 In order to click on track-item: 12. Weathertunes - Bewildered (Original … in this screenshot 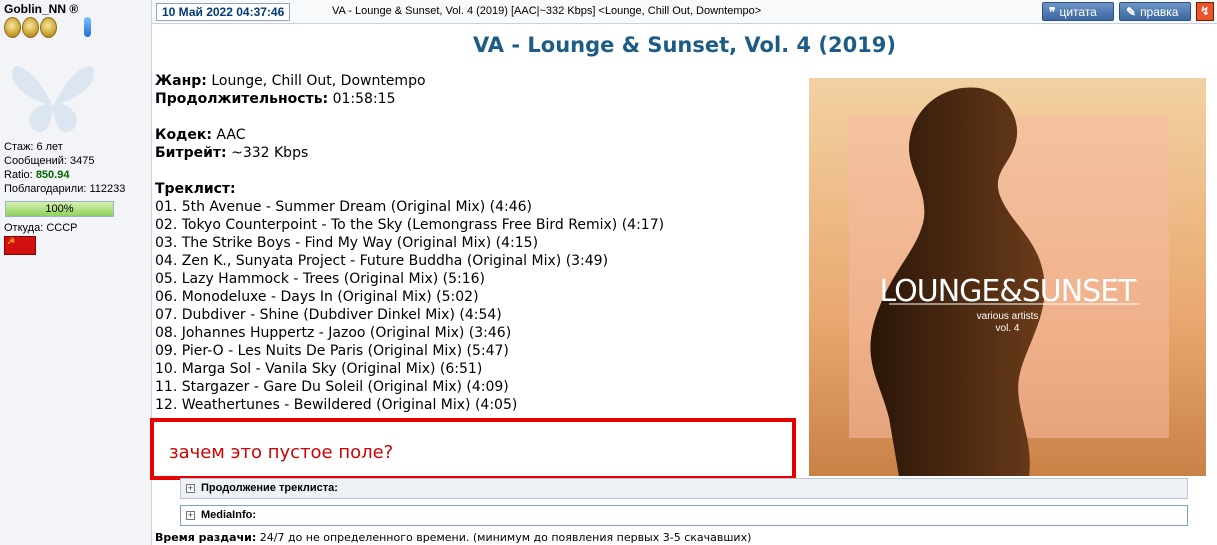, I will do `click(336, 405)`.